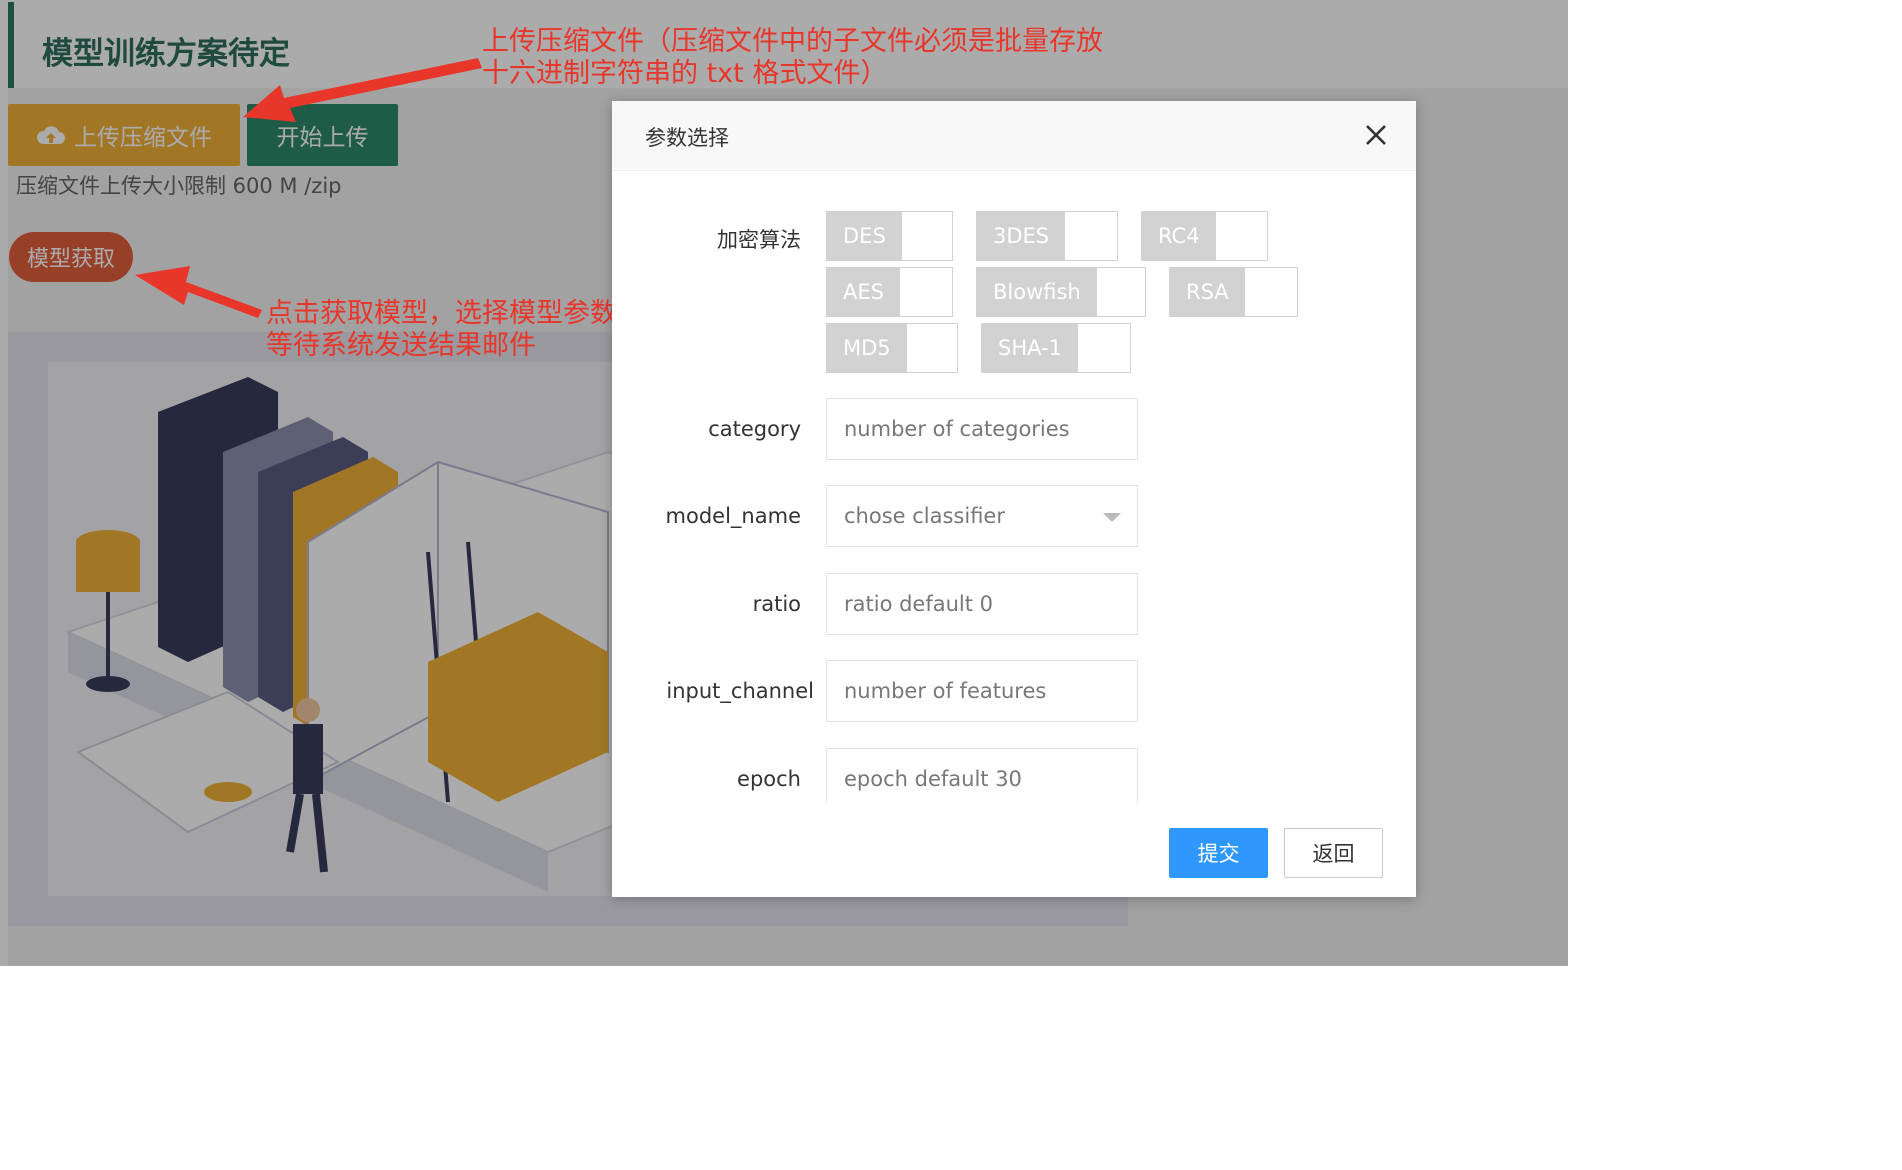 This screenshot has height=1170, width=1902. What do you see at coordinates (685, 73) in the screenshot?
I see `upload-annotation-line2: 十六进制字符串的 txt 格式文件）` at bounding box center [685, 73].